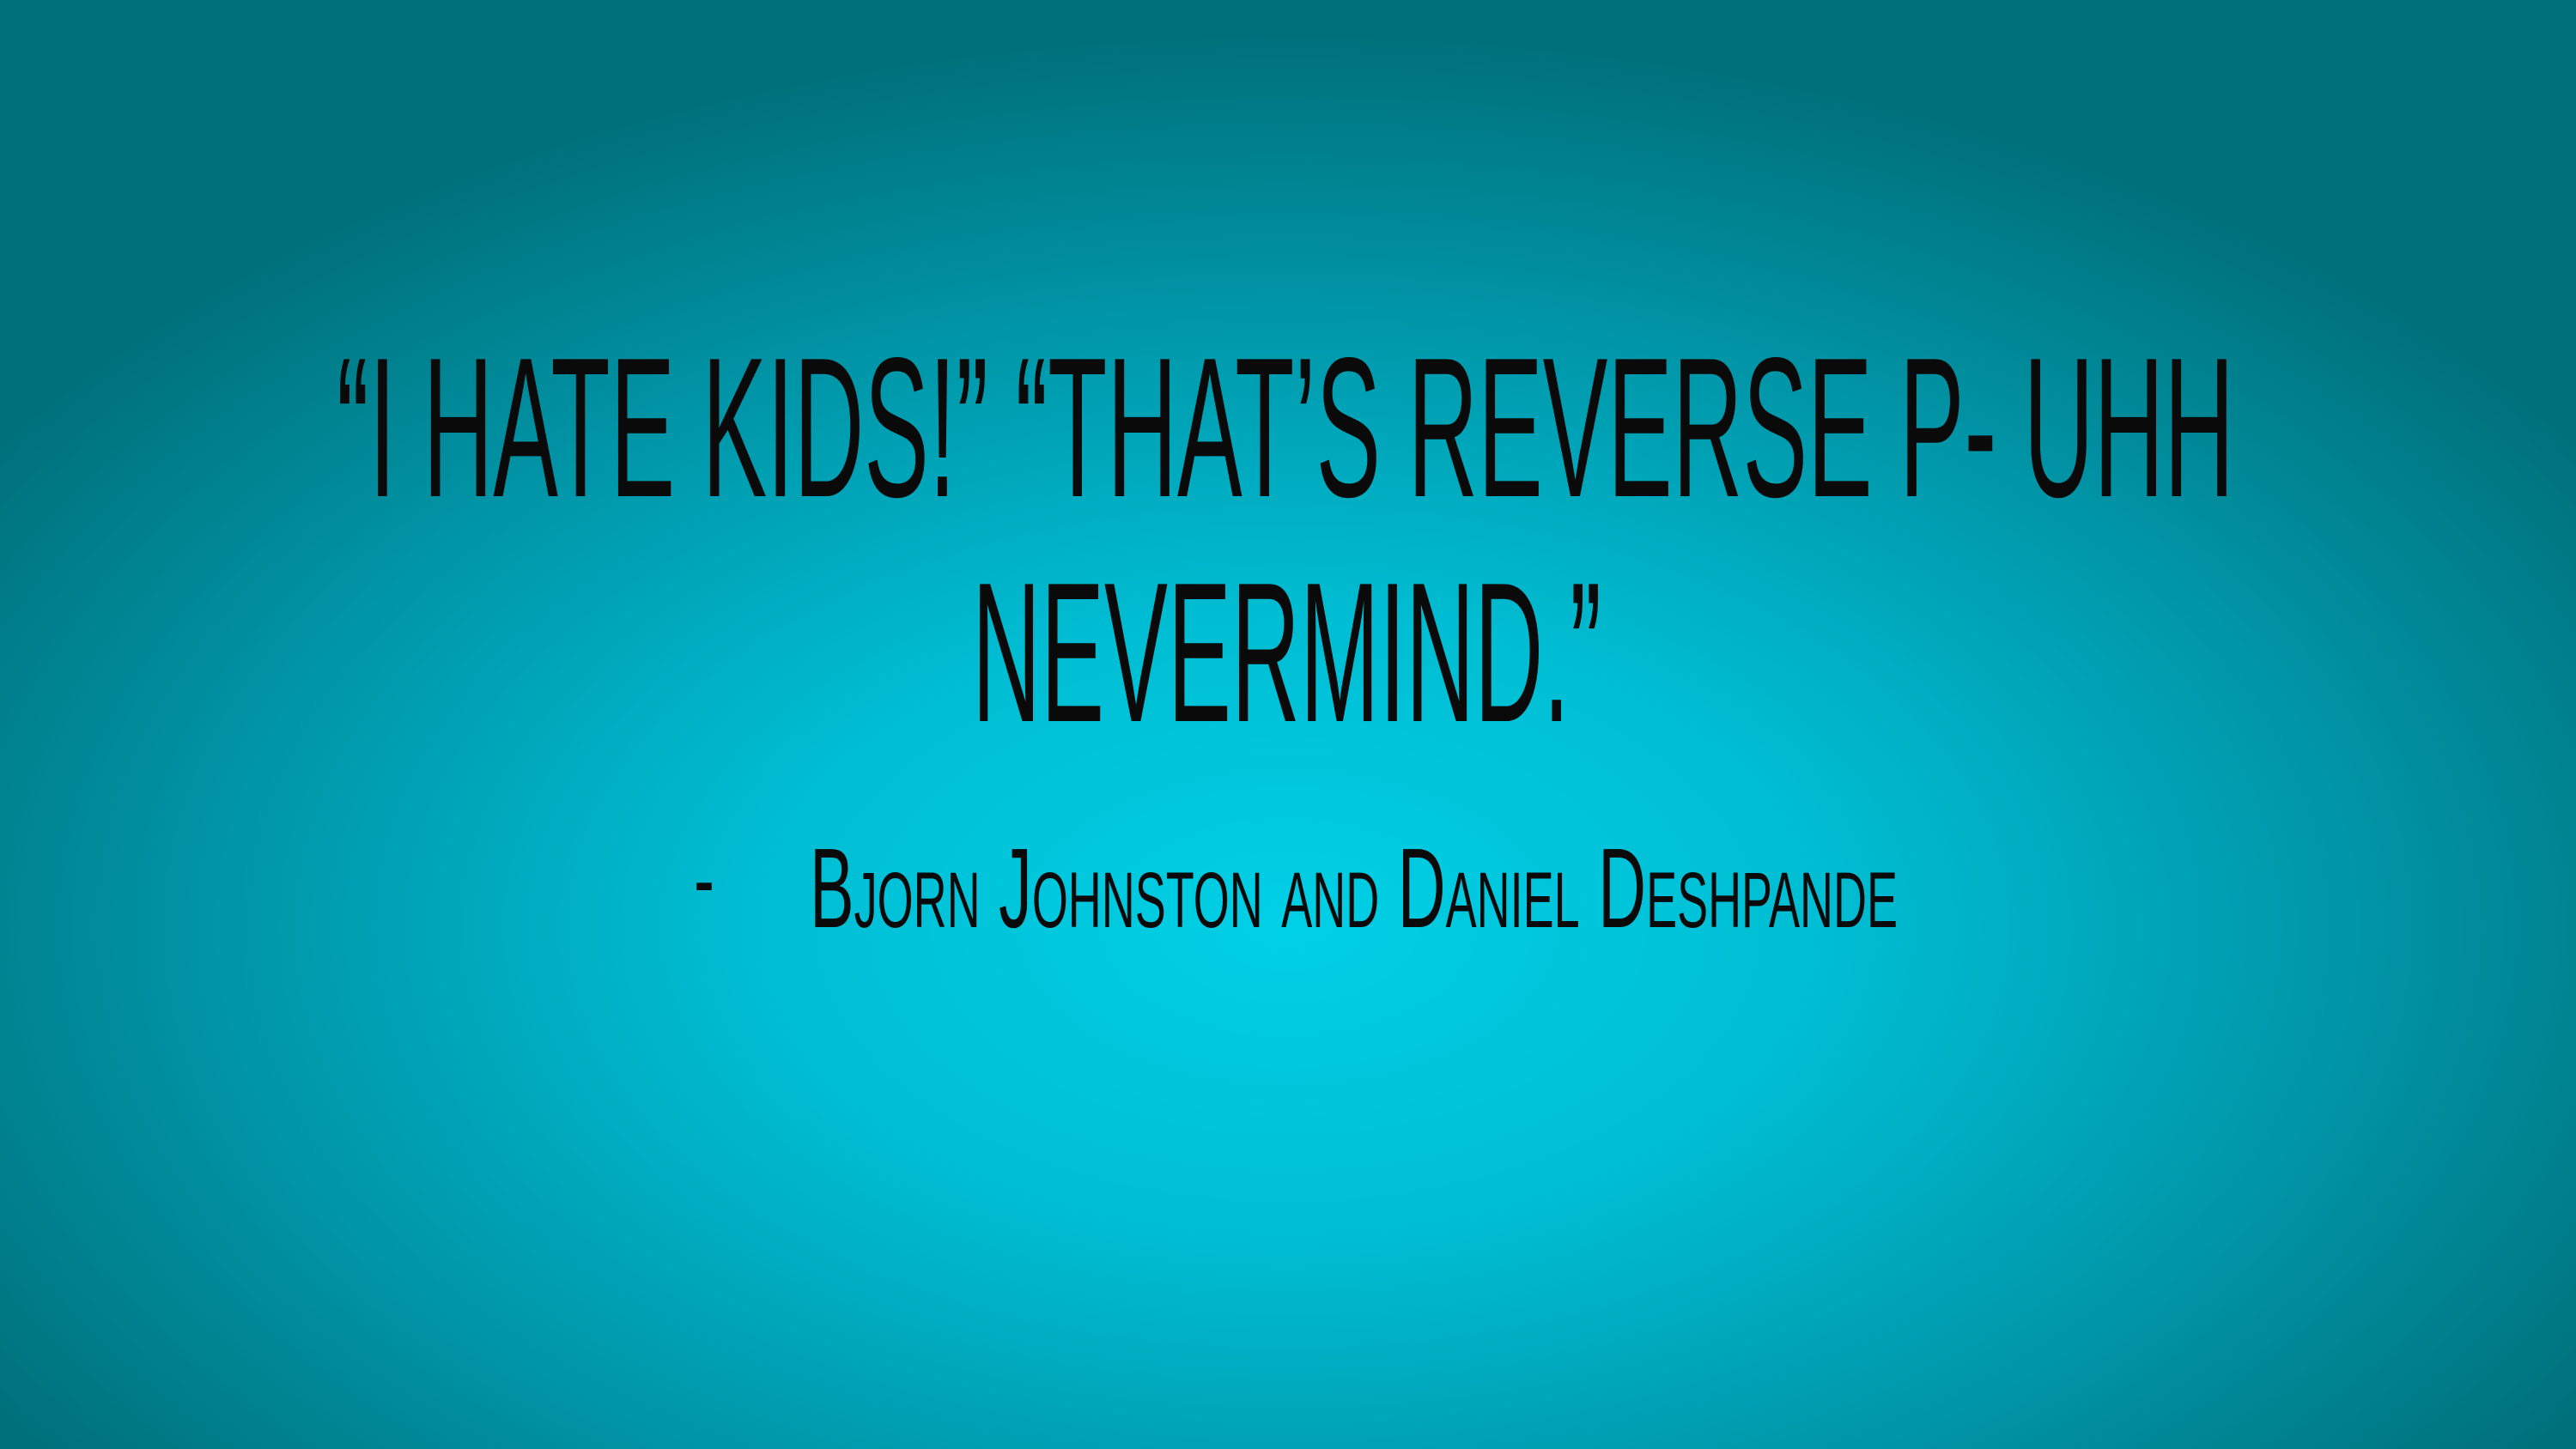 The height and width of the screenshot is (1449, 2576). What do you see at coordinates (1287, 653) in the screenshot?
I see `quote-text-2: NEVERMIND.”` at bounding box center [1287, 653].